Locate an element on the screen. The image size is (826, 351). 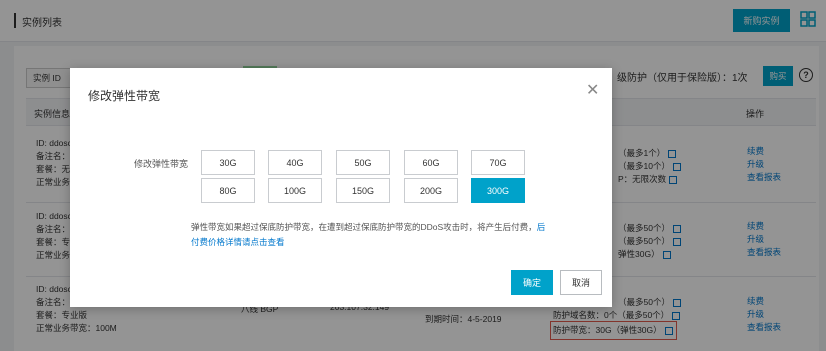
modal-title: 修改弹性带宽 is located at coordinates (124, 96).